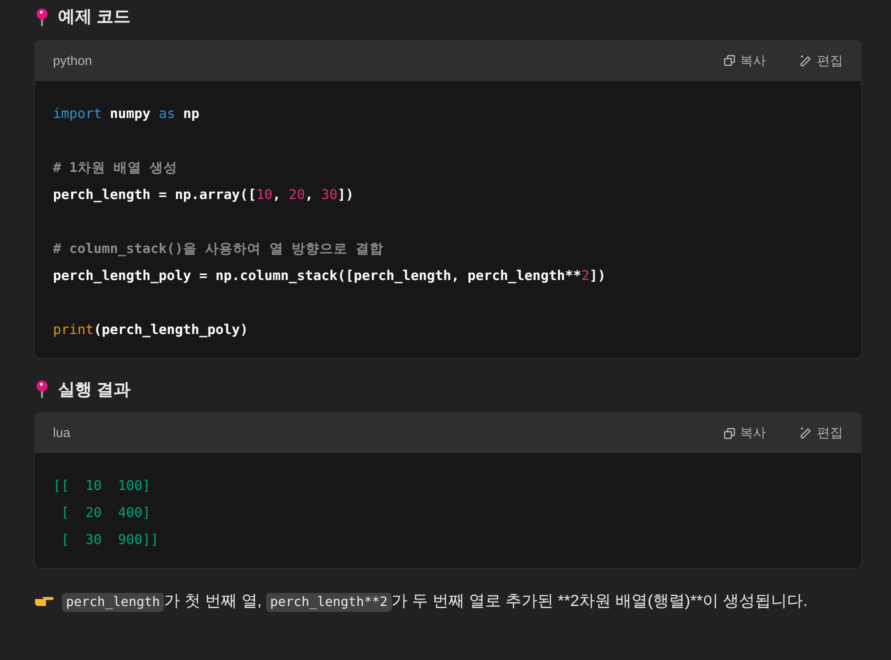 Image resolution: width=891 pixels, height=660 pixels. What do you see at coordinates (102, 486) in the screenshot?
I see `code-line: [[ 10 100]` at bounding box center [102, 486].